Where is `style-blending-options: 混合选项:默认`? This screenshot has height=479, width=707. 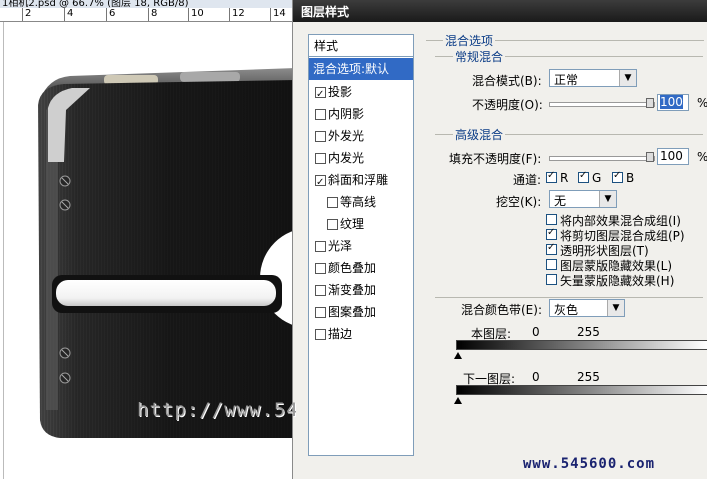
style-blending-options: 混合选项:默认 is located at coordinates (361, 69).